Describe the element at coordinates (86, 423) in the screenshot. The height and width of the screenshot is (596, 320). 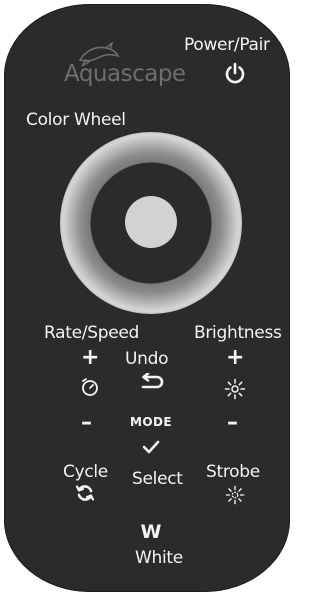
I see `rate-speed-minus-button: –` at that location.